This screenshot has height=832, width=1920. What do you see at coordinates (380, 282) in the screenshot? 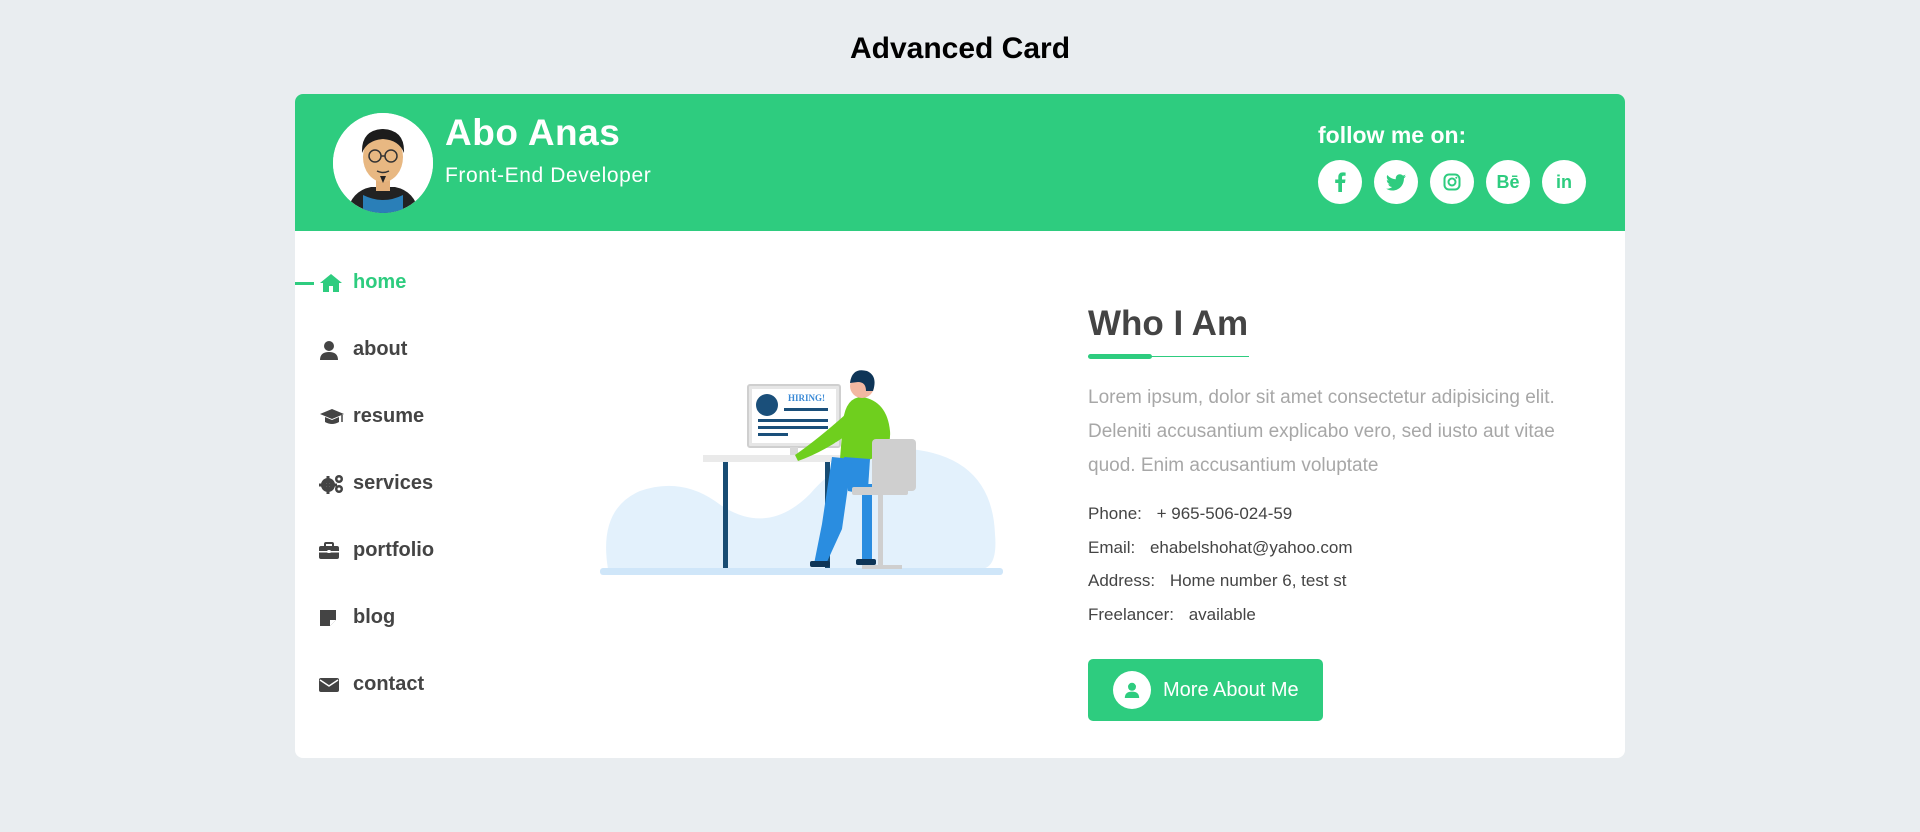
I see `nav-label-home: home` at bounding box center [380, 282].